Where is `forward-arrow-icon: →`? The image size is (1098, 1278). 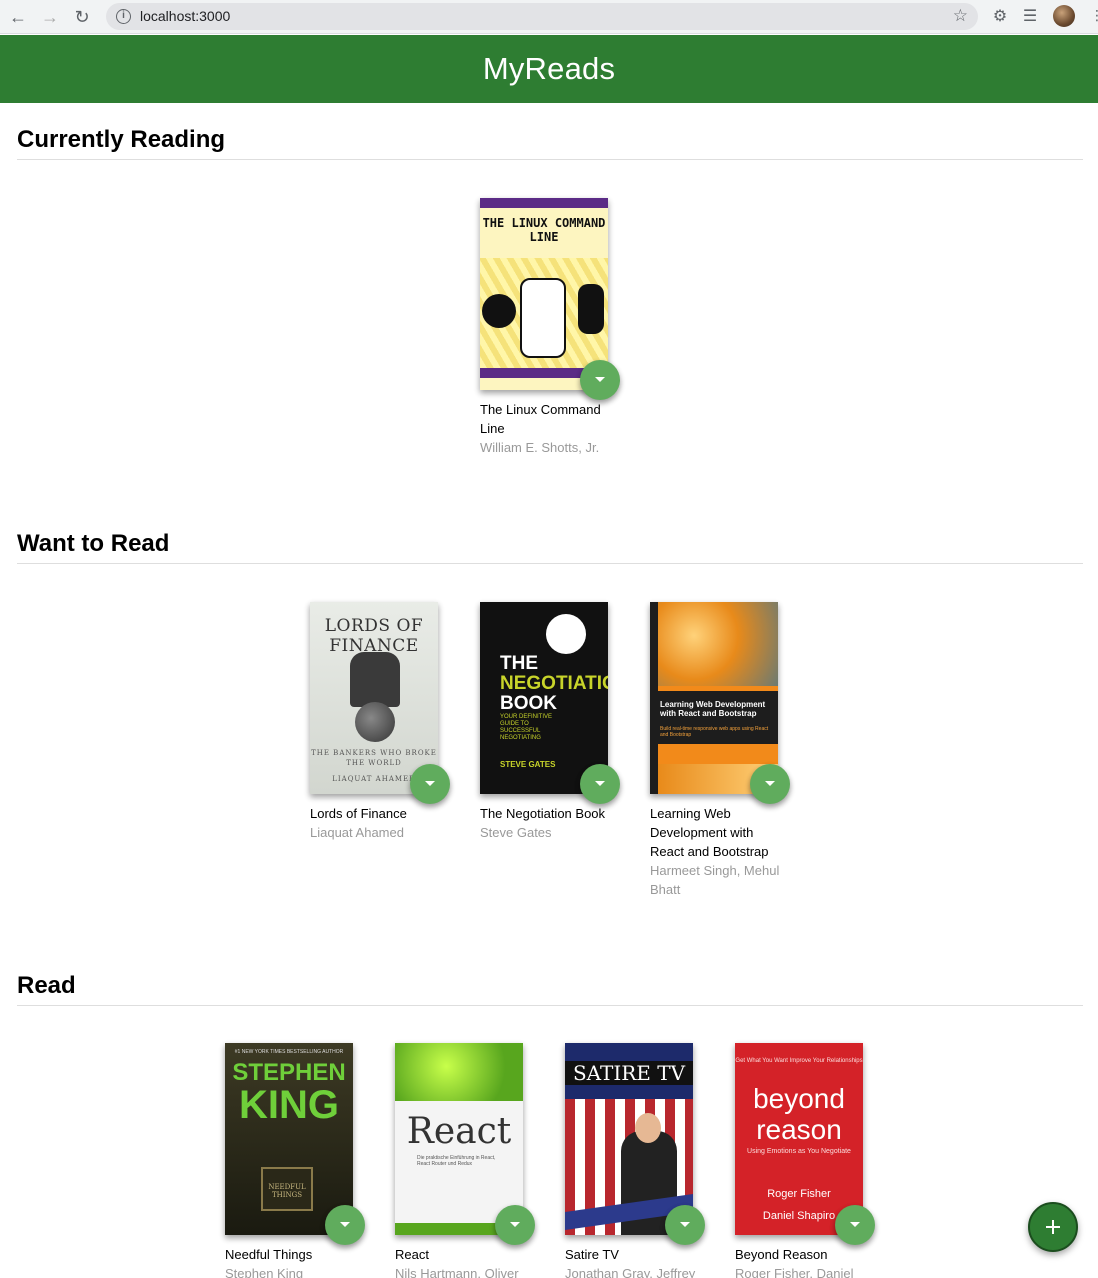 forward-arrow-icon: → is located at coordinates (50, 17).